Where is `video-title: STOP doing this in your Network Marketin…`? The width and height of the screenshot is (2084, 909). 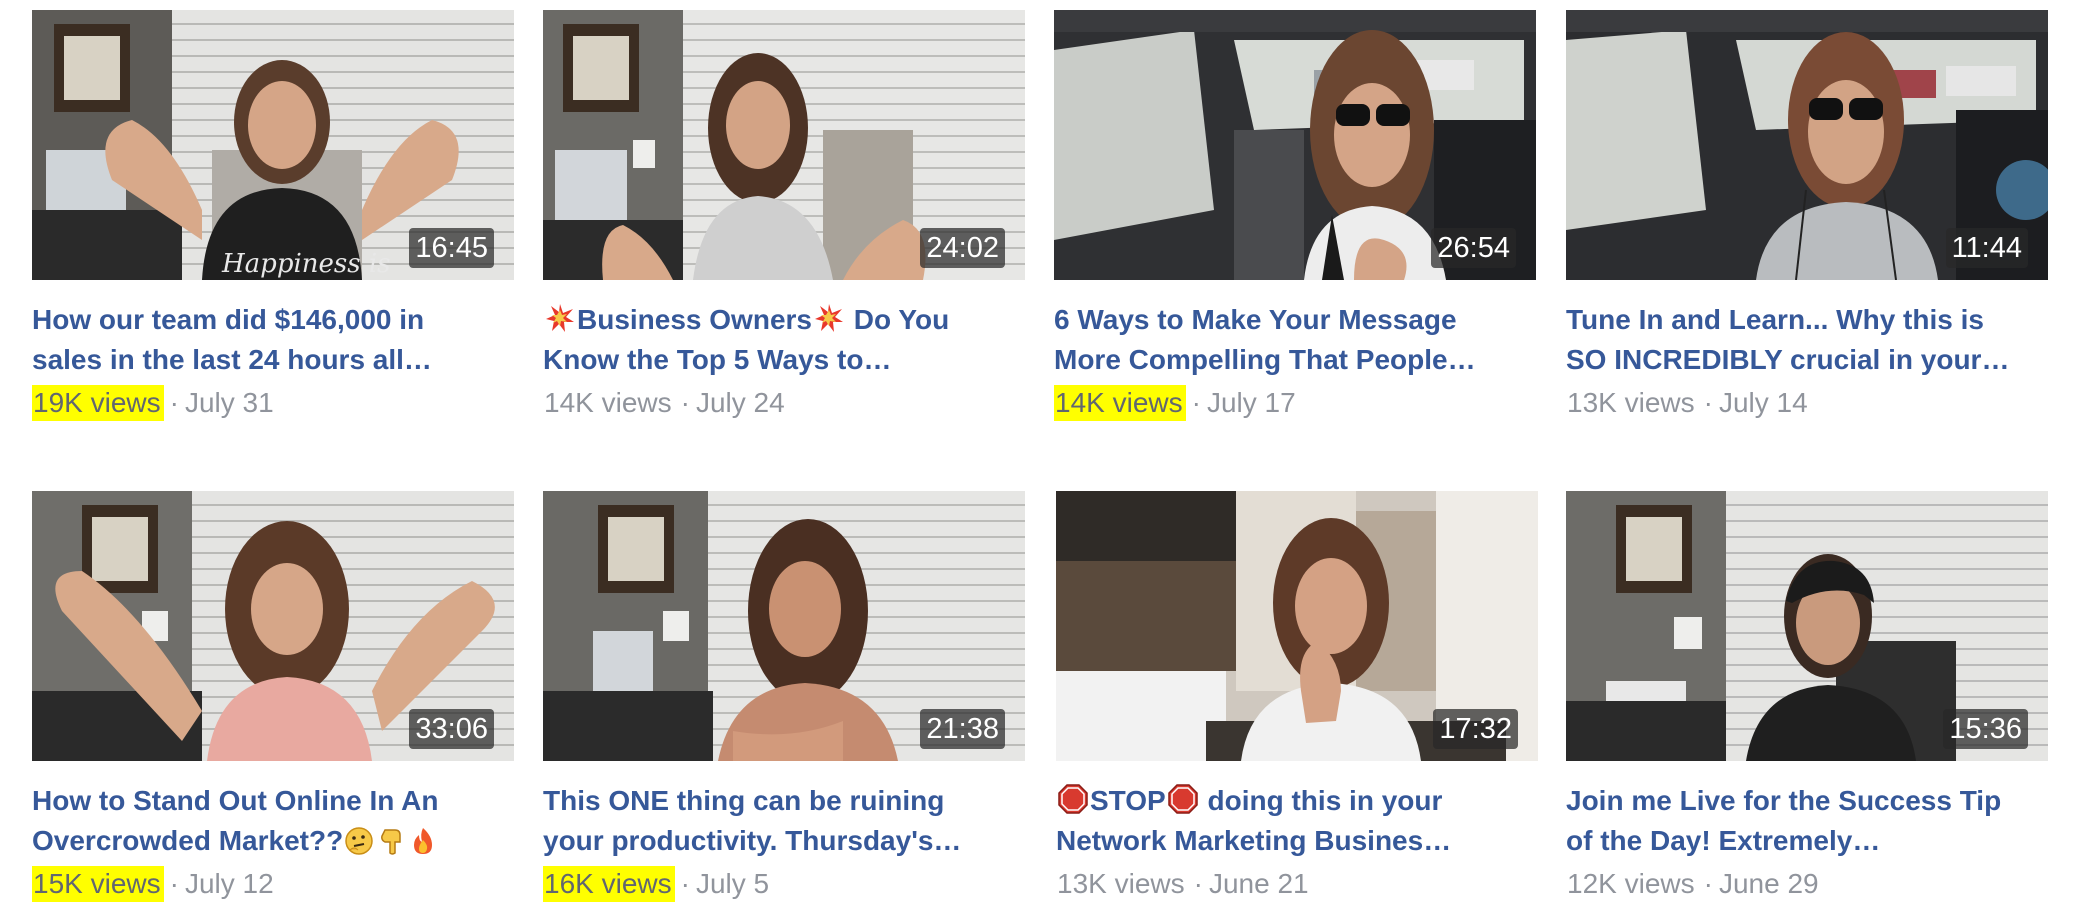 video-title: STOP doing this in your Network Marketin… is located at coordinates (1297, 821).